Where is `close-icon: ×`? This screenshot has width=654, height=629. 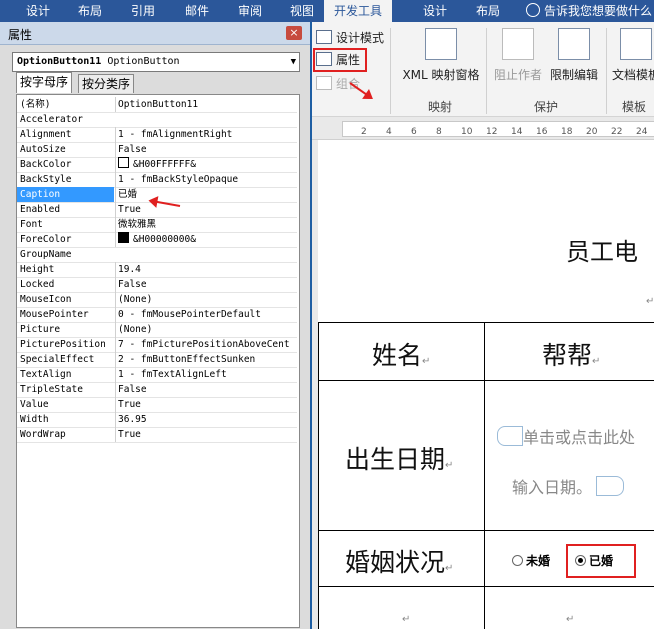
close-icon: × is located at coordinates (294, 33).